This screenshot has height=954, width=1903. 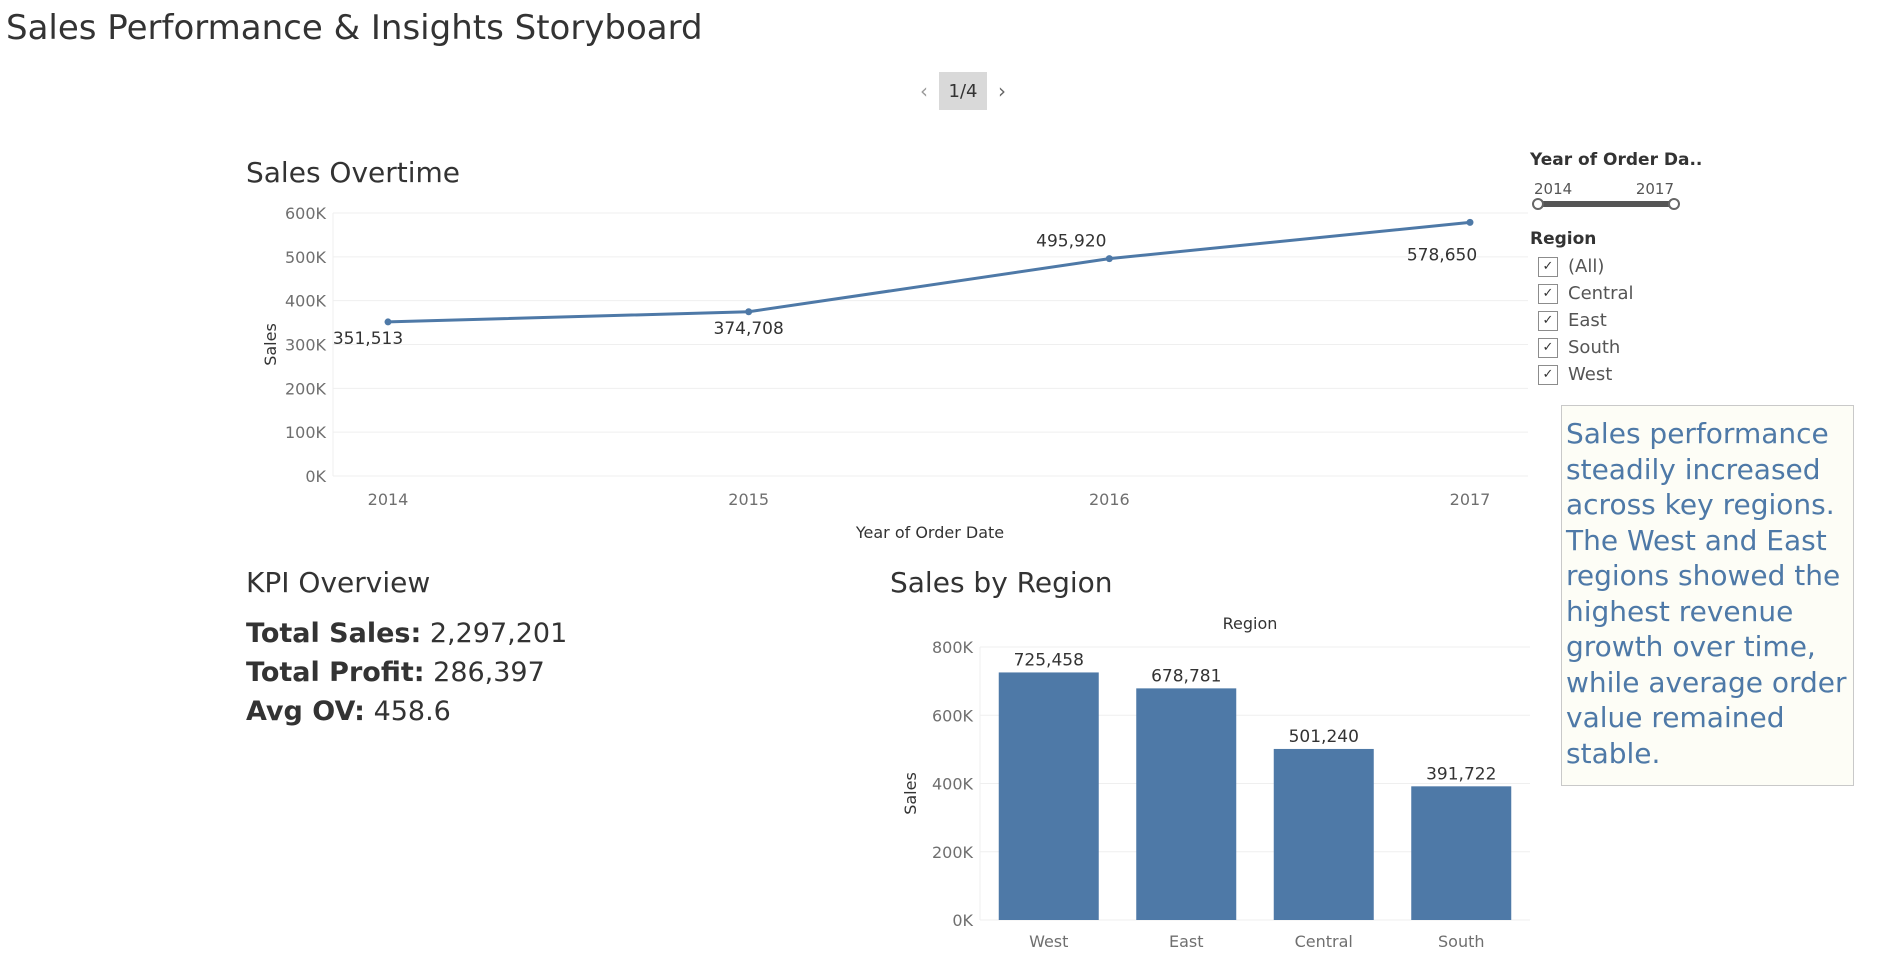 I want to click on bar-chart-title: Sales by Region, so click(x=1001, y=582).